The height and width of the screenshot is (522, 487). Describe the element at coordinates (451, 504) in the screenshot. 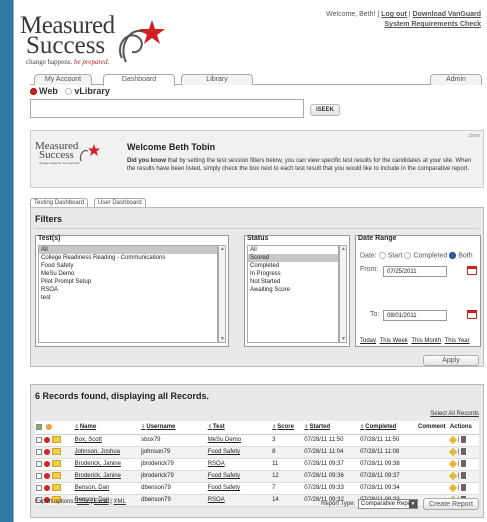

I see `create-report-button: Create Report` at that location.